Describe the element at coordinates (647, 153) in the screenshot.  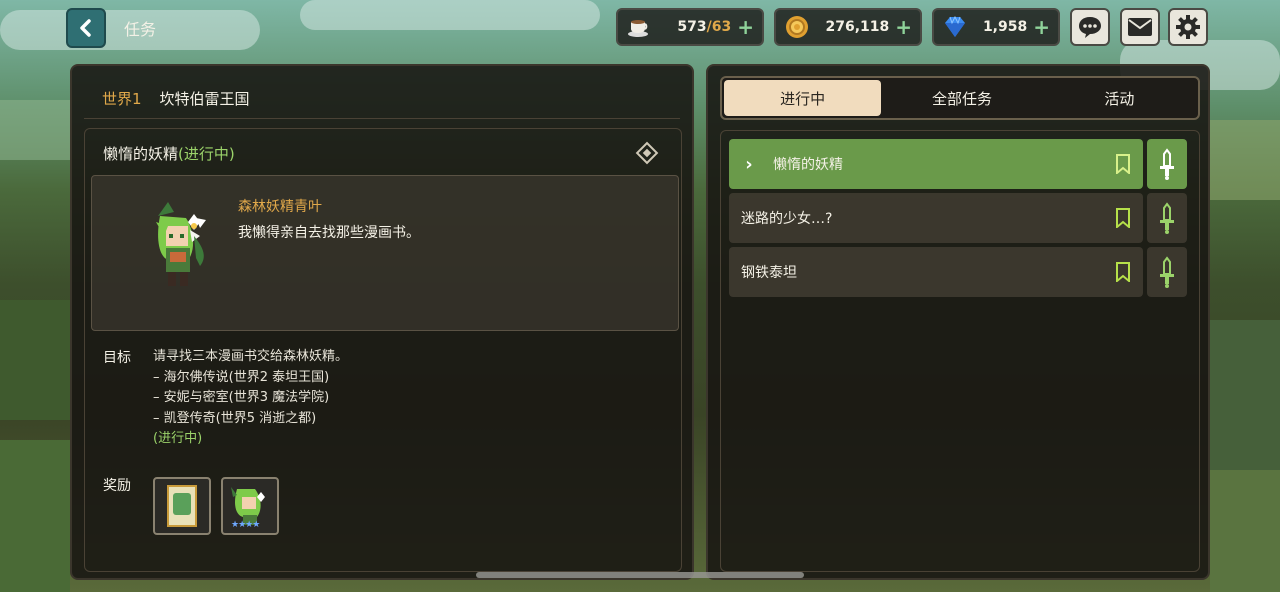
I see `navigate-icon` at that location.